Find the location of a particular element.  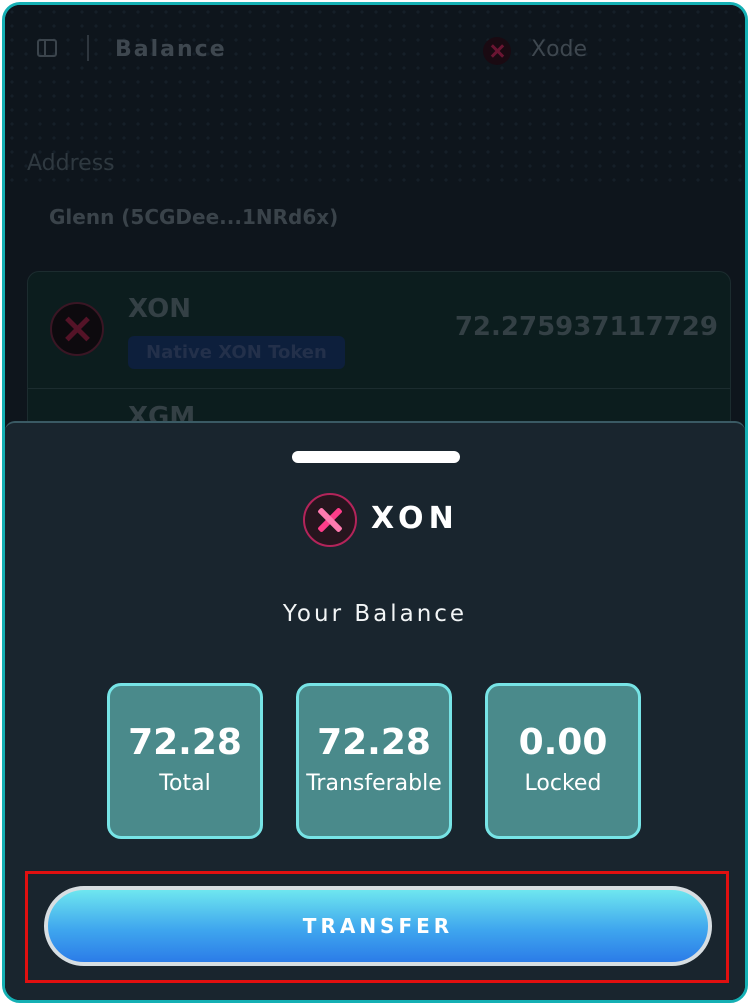

page-title: Balance is located at coordinates (171, 49).